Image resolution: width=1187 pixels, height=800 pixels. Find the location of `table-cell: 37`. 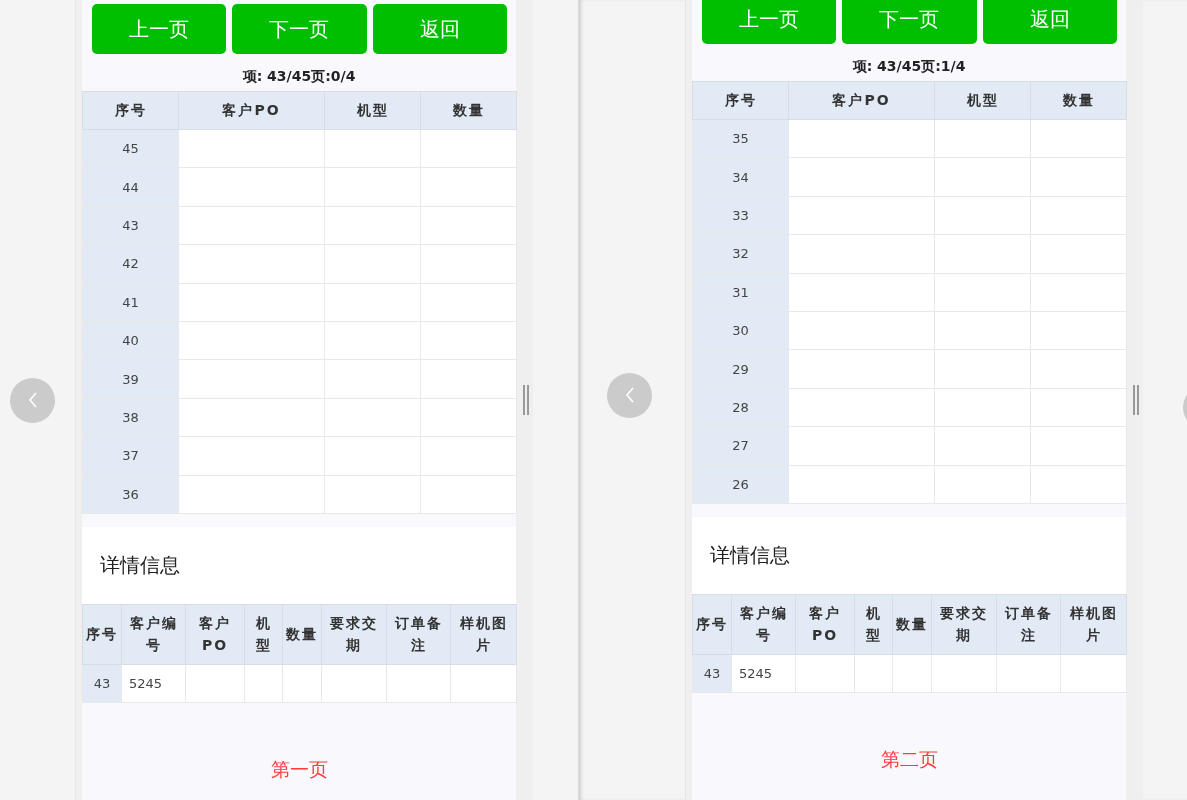

table-cell: 37 is located at coordinates (130, 455).